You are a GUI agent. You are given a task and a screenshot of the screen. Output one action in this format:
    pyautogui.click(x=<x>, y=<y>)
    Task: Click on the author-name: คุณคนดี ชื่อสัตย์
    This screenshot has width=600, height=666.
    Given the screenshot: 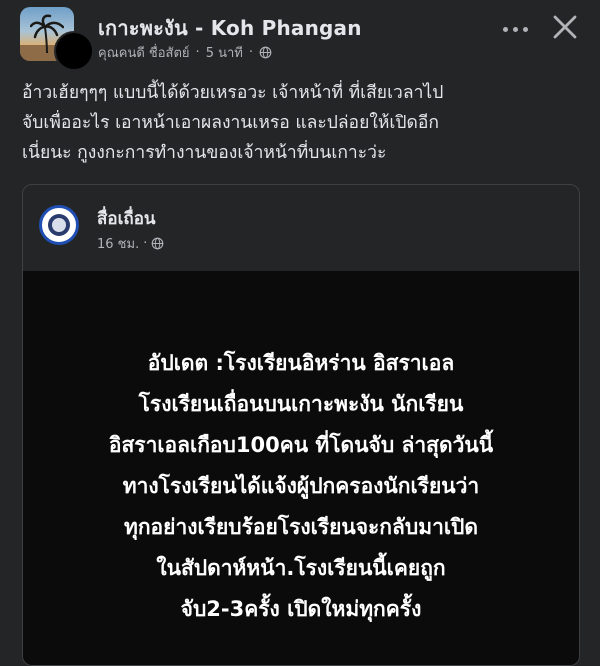 What is the action you would take?
    pyautogui.click(x=144, y=52)
    